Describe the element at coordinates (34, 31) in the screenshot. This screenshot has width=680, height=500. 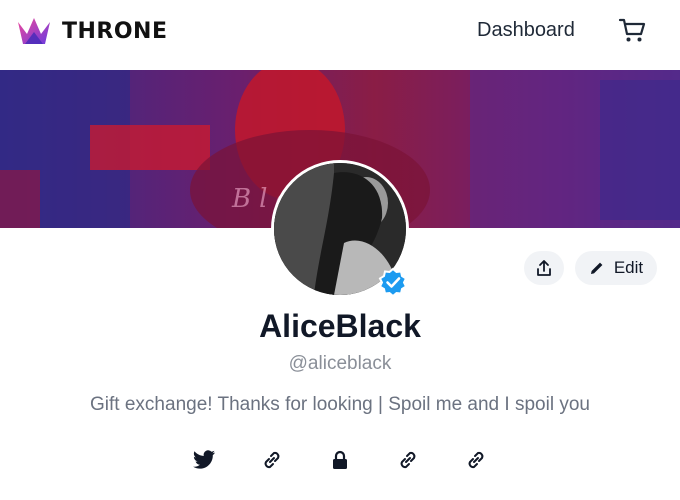
I see `crown-logo-icon` at that location.